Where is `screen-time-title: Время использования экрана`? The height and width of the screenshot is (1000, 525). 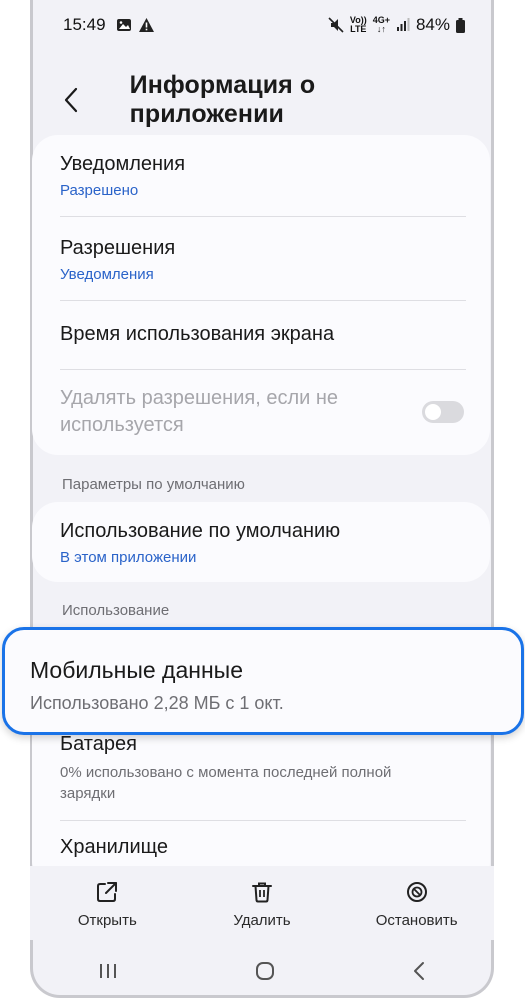 screen-time-title: Время использования экрана is located at coordinates (197, 334).